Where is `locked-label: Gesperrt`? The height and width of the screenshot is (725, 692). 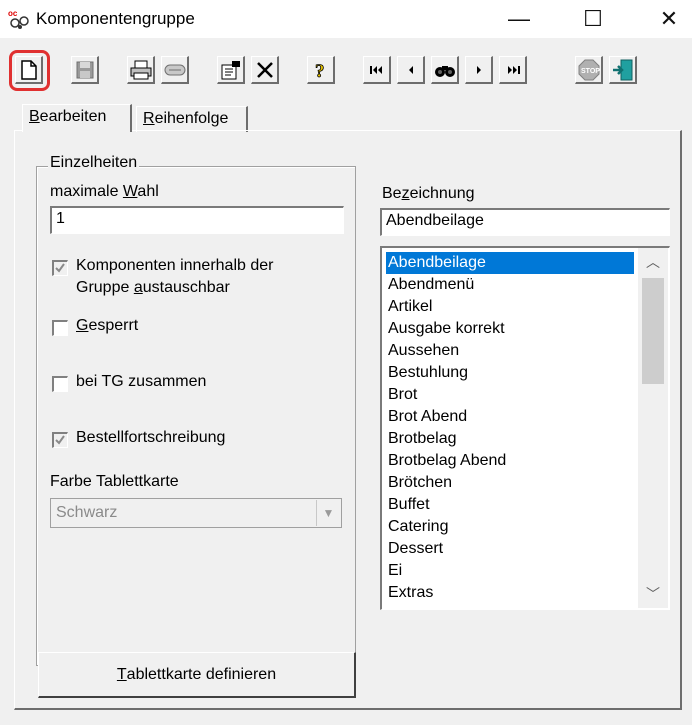
locked-label: Gesperrt is located at coordinates (107, 325).